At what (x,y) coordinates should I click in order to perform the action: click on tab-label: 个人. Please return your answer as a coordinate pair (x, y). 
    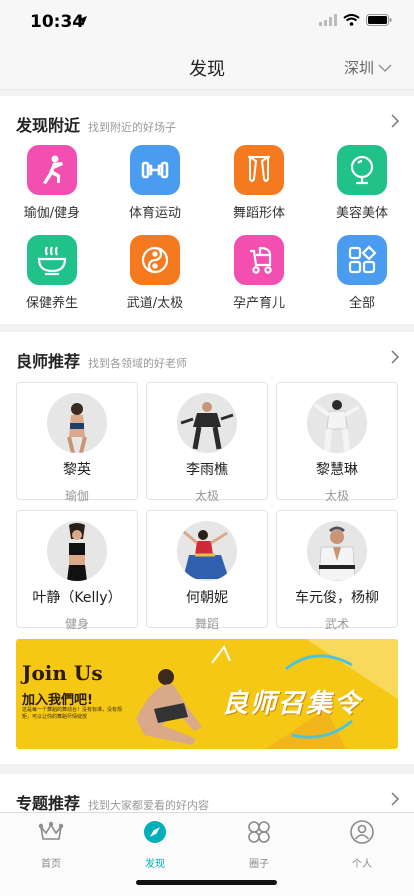
    Looking at the image, I should click on (362, 864).